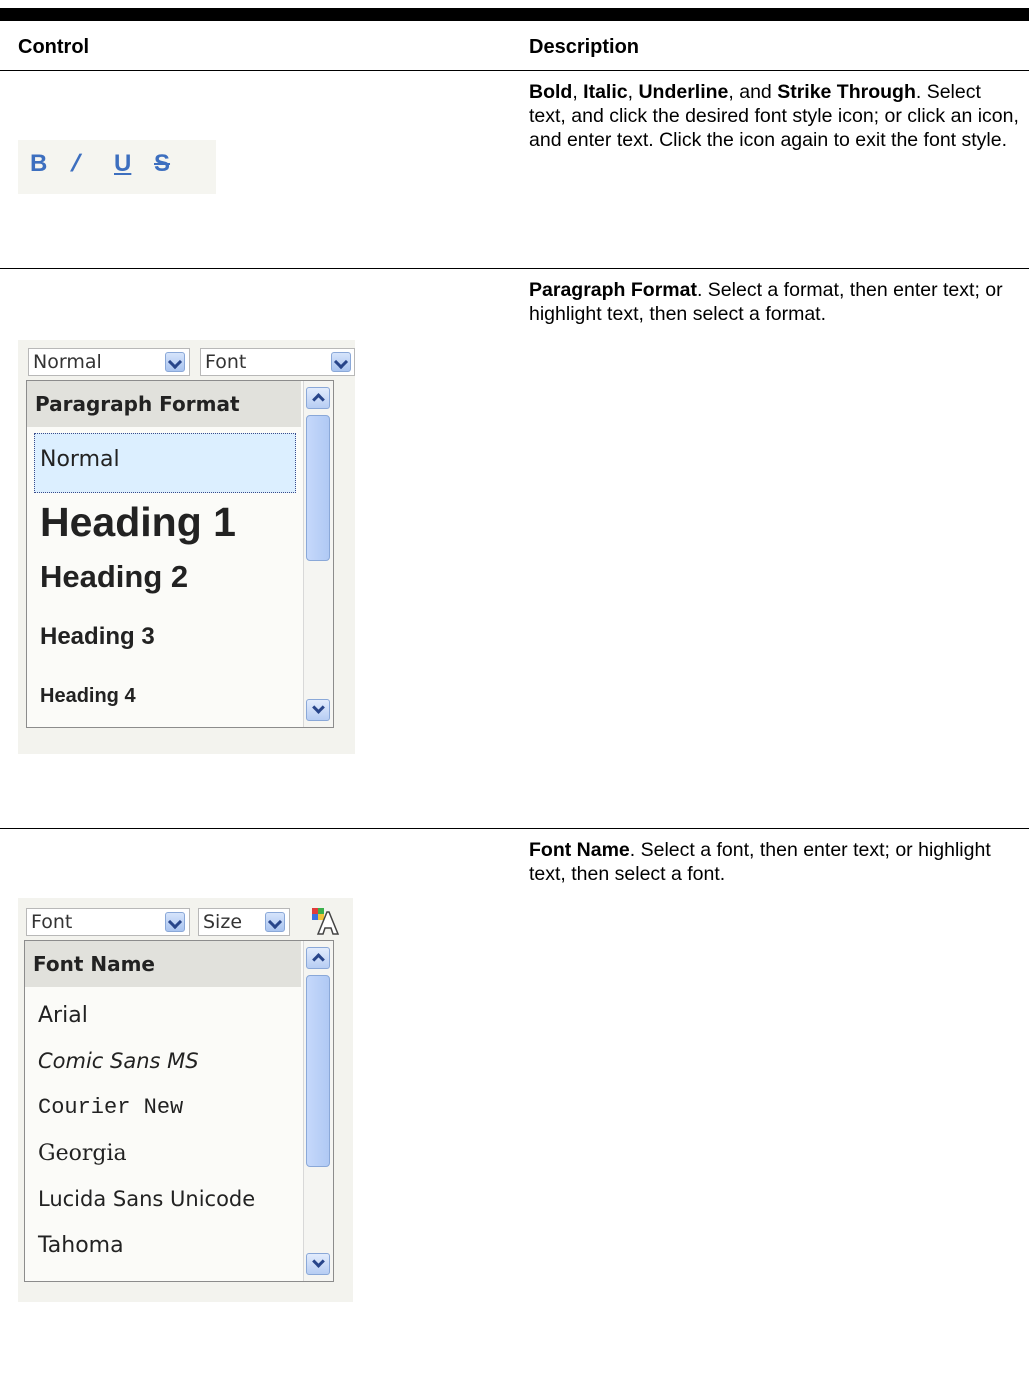  Describe the element at coordinates (97, 637) in the screenshot. I see `list-item: Heading 3` at that location.